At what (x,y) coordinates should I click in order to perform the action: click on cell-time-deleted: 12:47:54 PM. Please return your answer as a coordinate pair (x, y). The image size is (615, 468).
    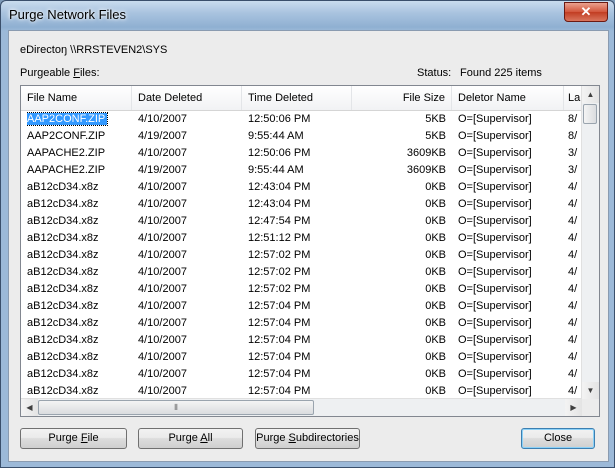
    Looking at the image, I should click on (279, 221).